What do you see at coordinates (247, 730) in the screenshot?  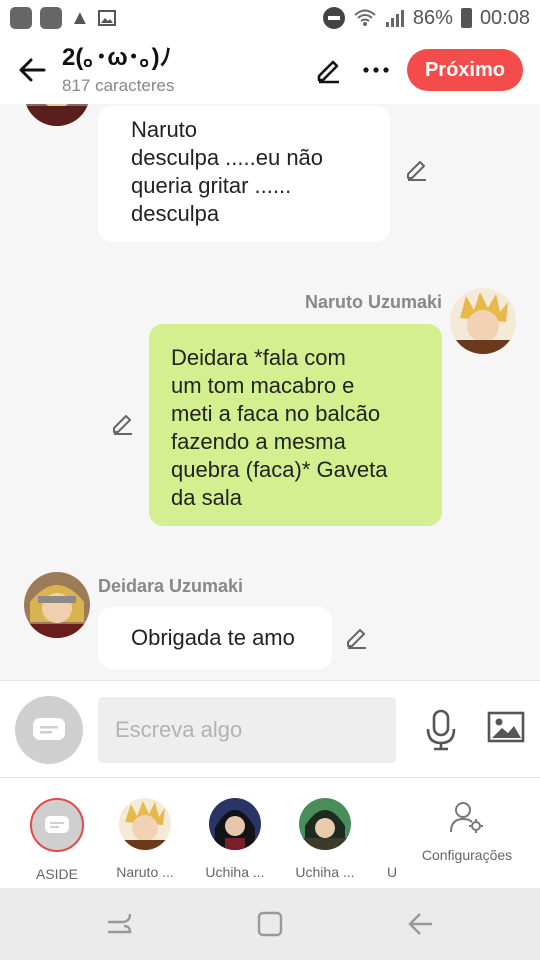 I see `message-input: Escreva algo` at bounding box center [247, 730].